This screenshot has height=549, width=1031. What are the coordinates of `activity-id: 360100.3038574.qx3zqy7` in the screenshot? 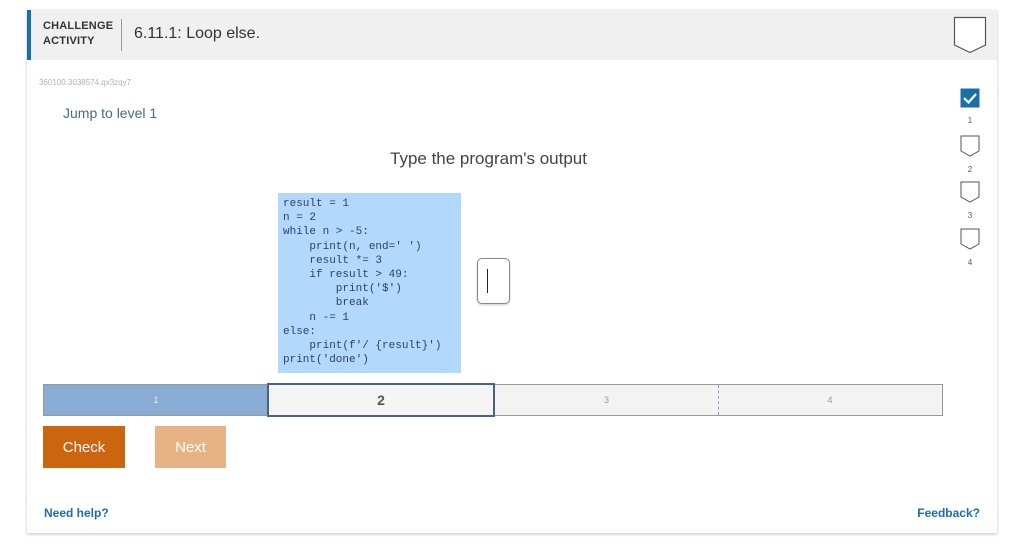 It's located at (85, 82).